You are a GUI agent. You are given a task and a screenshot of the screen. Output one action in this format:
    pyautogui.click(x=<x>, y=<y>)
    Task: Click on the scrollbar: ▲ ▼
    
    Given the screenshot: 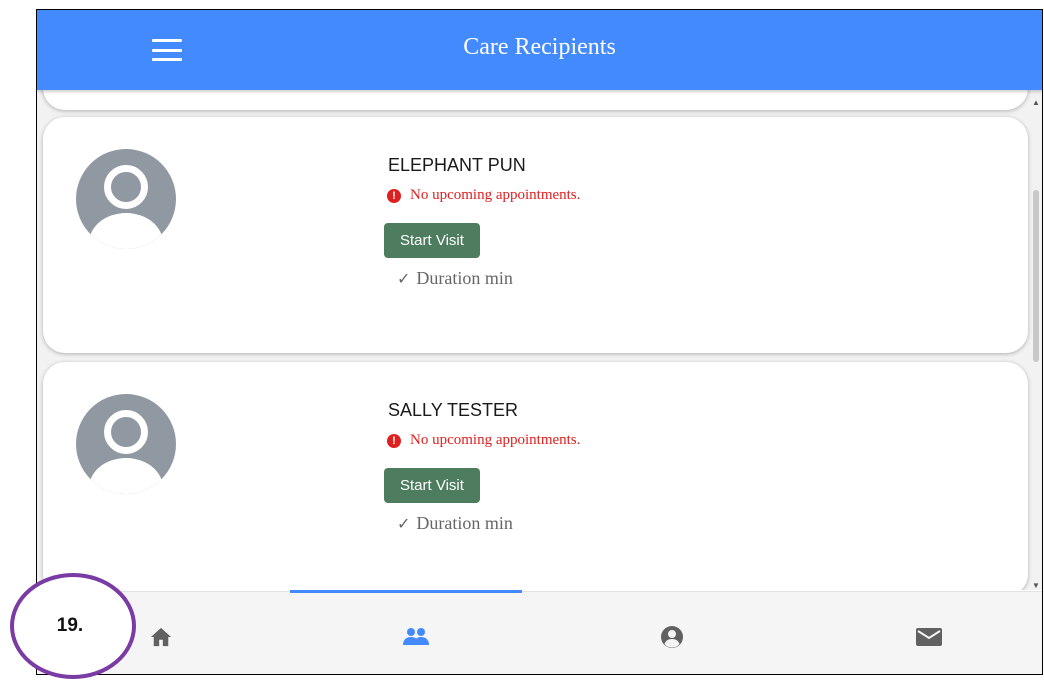 What is the action you would take?
    pyautogui.click(x=1036, y=340)
    